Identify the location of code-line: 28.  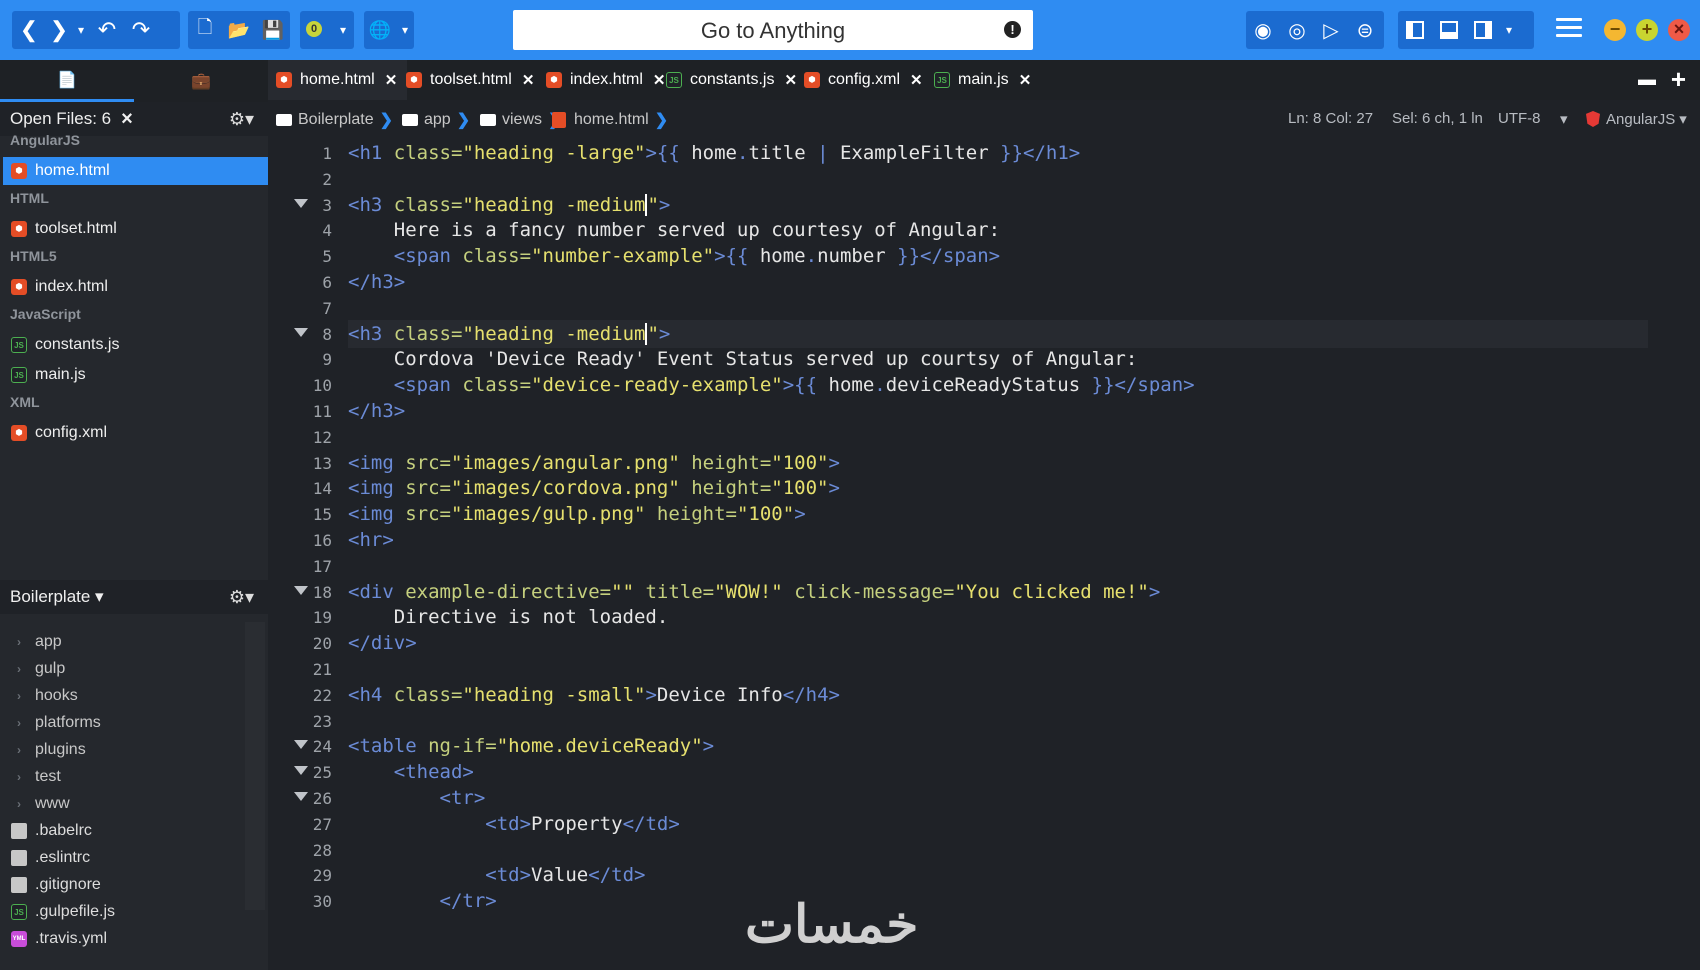
(984, 851).